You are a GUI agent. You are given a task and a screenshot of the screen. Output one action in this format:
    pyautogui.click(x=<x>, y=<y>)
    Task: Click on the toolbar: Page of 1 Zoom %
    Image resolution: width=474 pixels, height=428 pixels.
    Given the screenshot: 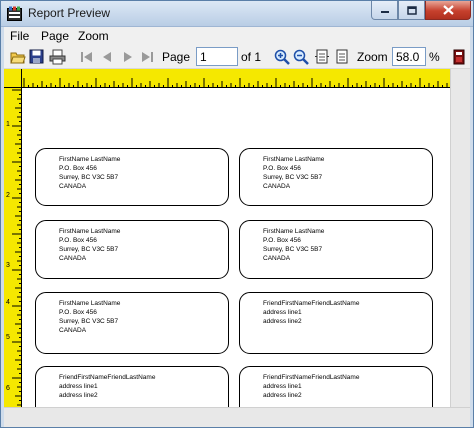 What is the action you would take?
    pyautogui.click(x=237, y=57)
    